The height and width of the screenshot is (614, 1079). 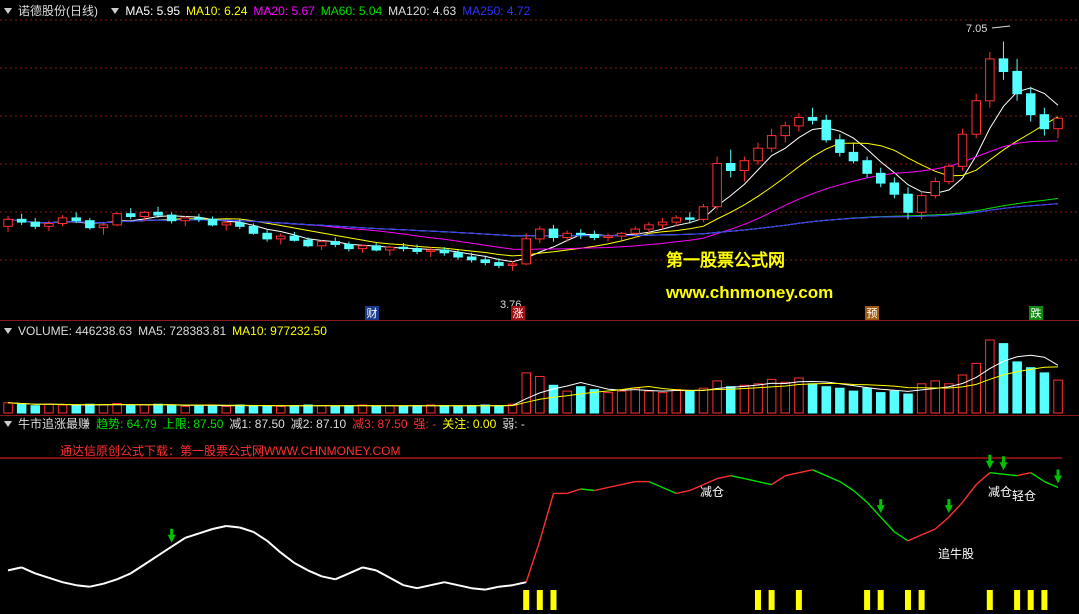 I want to click on event-marker-3: 跌, so click(x=1036, y=313).